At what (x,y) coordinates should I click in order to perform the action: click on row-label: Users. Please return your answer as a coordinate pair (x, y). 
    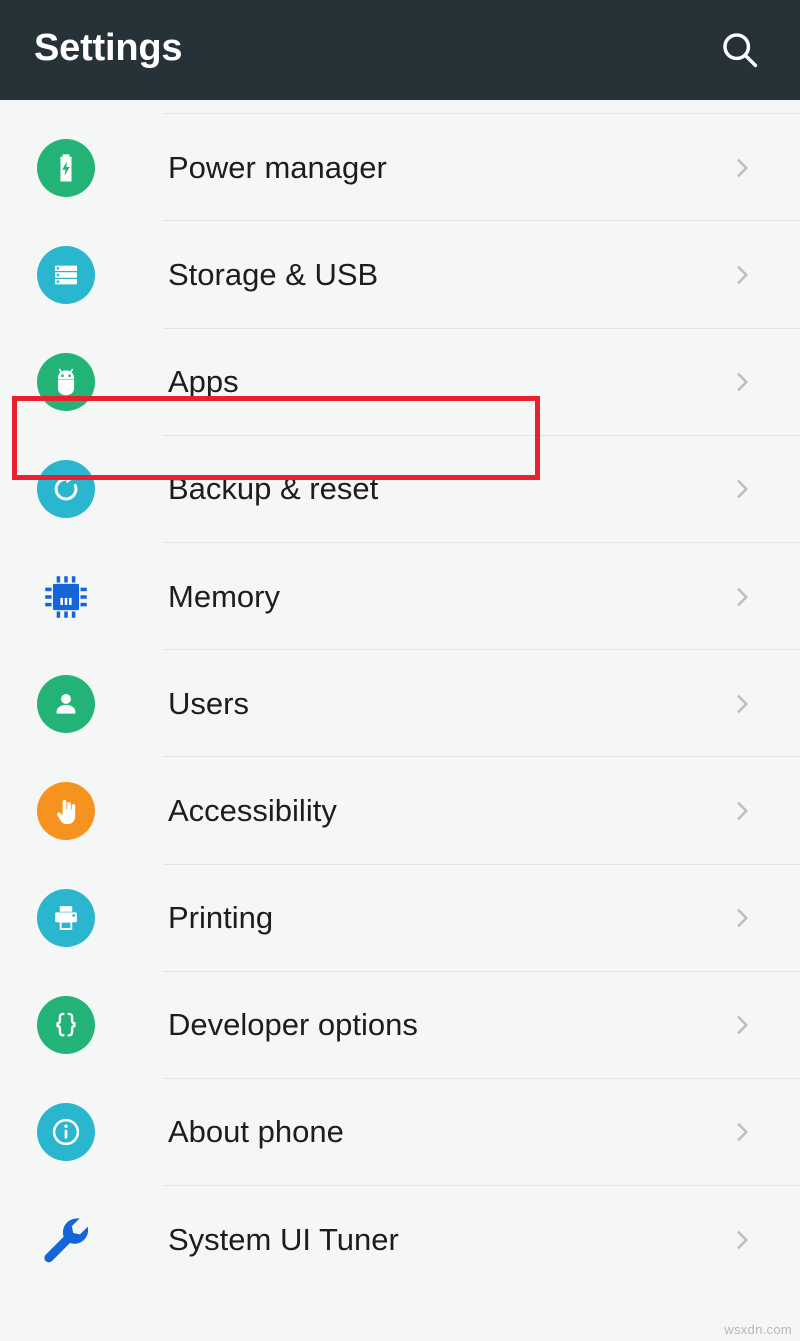
    Looking at the image, I should click on (208, 703).